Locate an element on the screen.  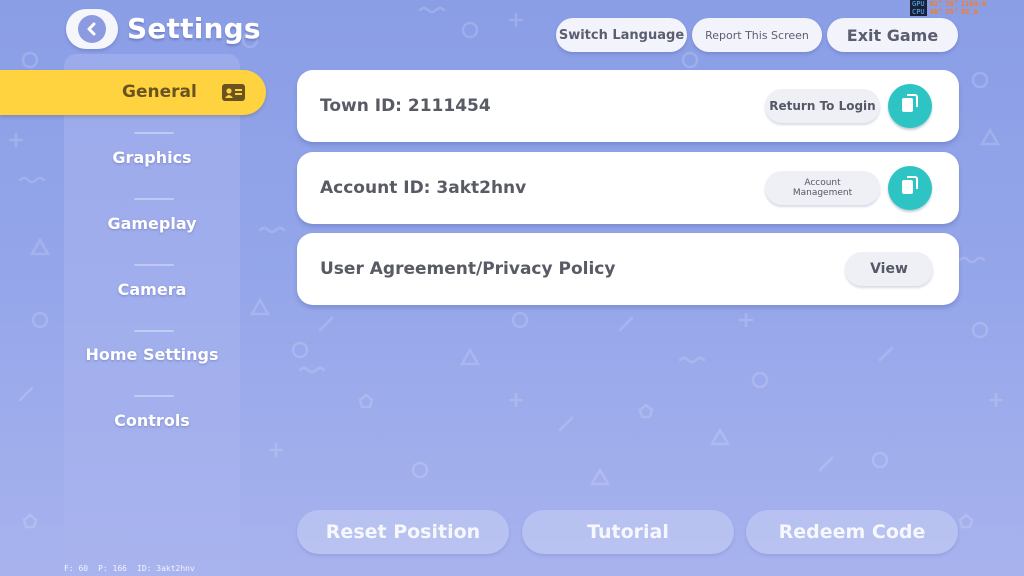
redeem-code-button: Redeem Code is located at coordinates (852, 532).